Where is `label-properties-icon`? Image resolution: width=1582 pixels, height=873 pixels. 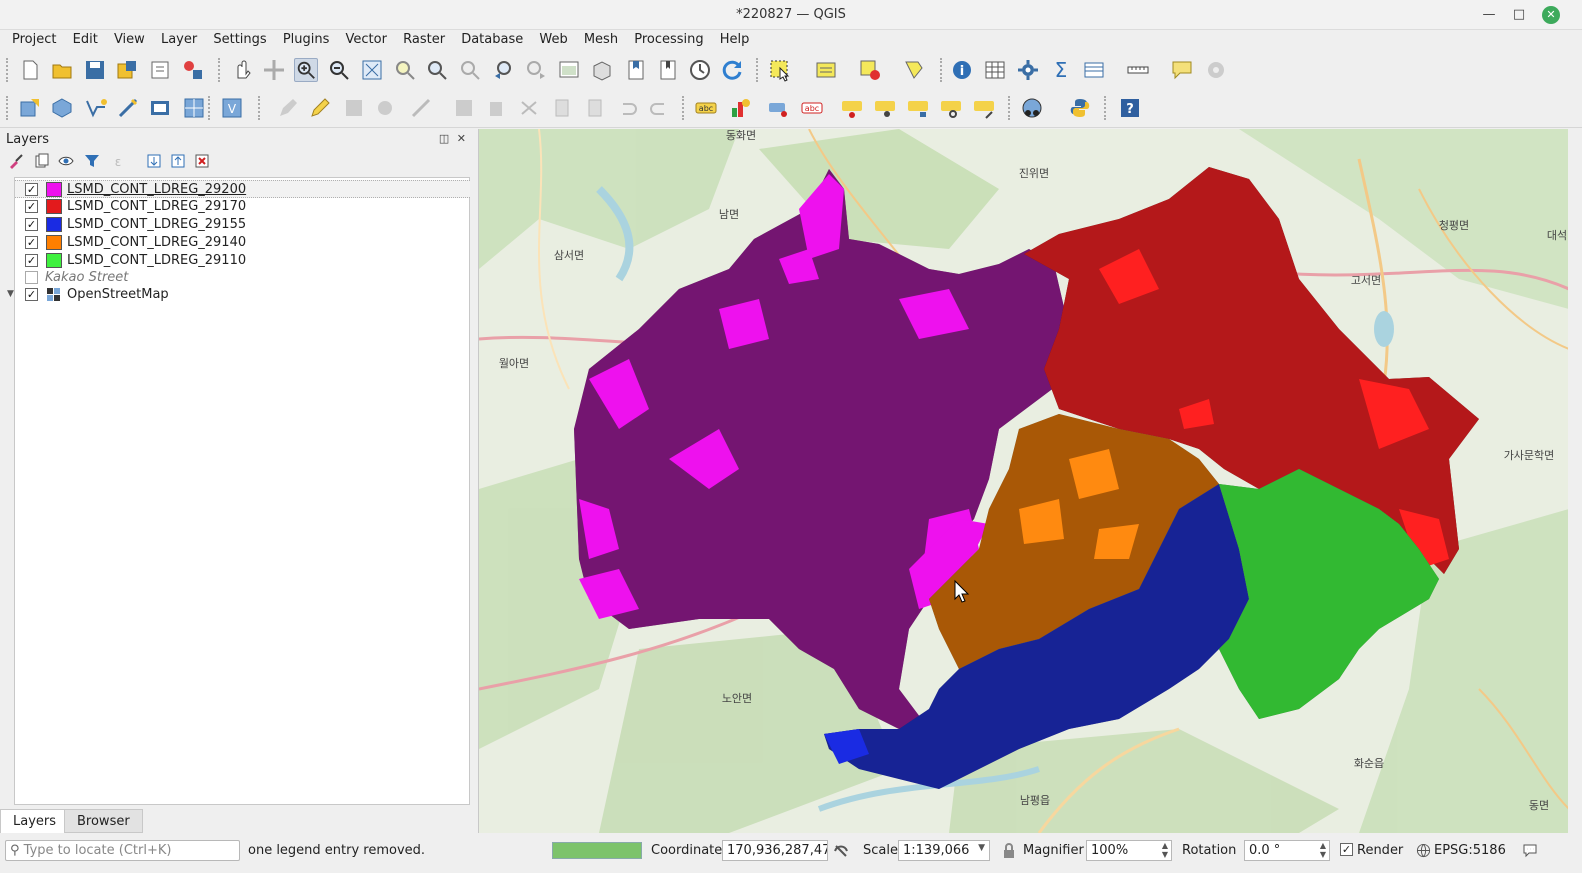
label-properties-icon is located at coordinates (984, 108).